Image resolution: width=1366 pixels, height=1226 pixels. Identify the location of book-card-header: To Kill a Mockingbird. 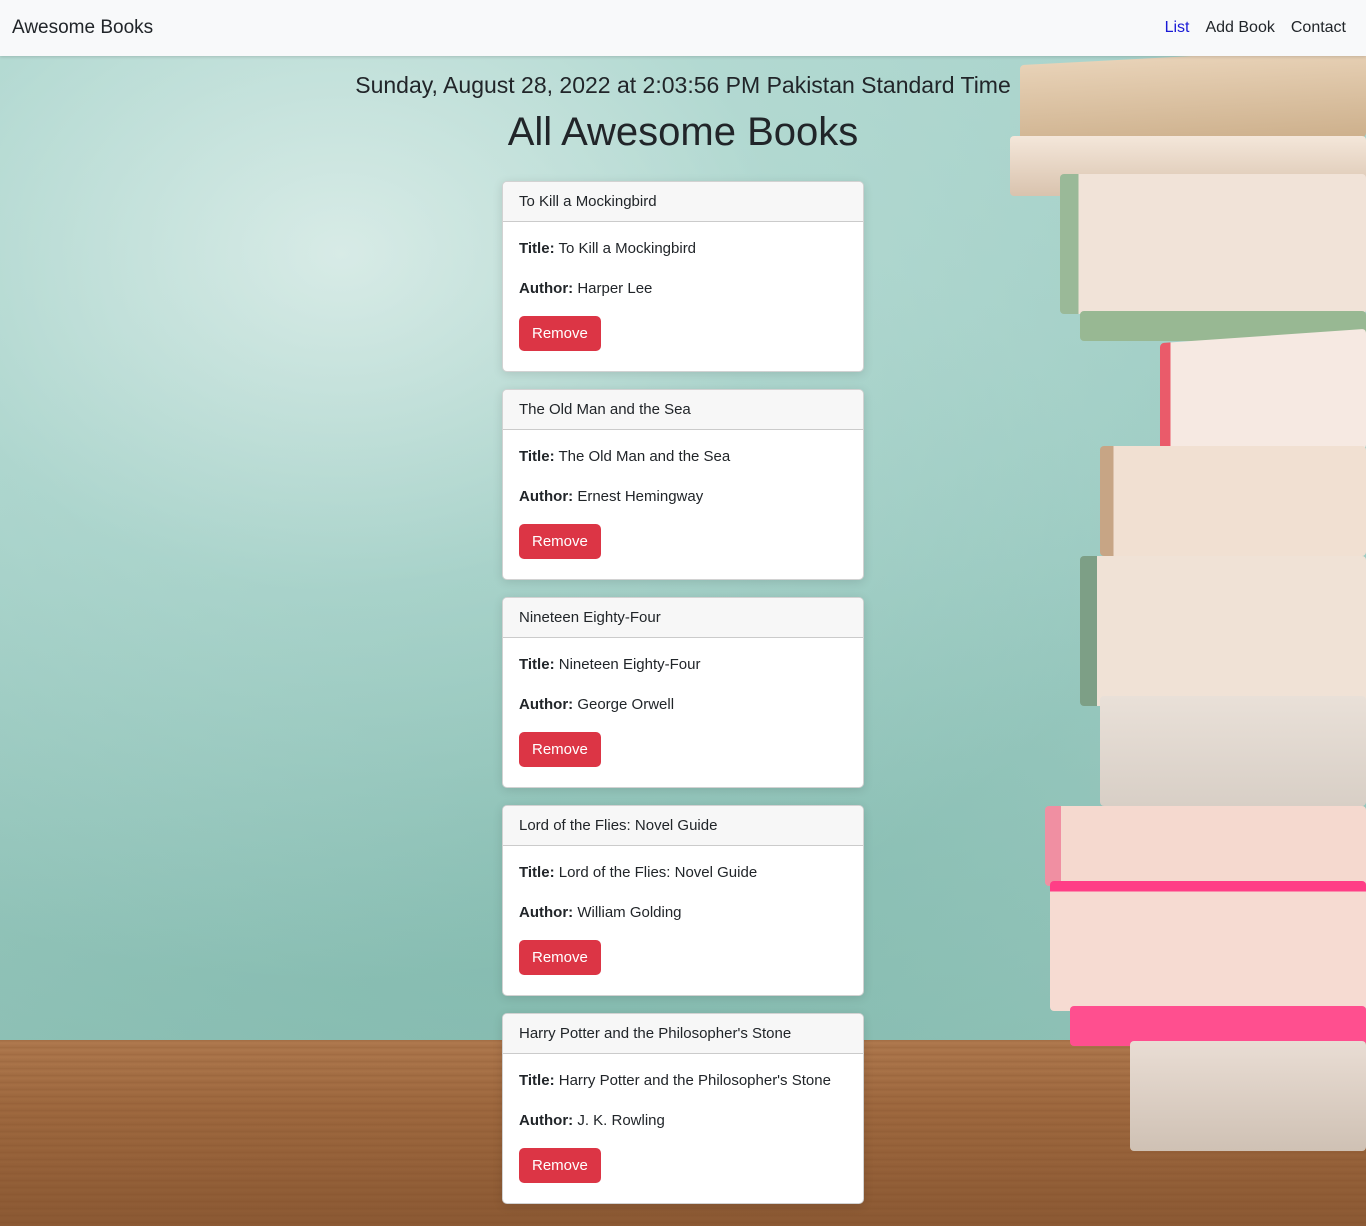
(683, 202).